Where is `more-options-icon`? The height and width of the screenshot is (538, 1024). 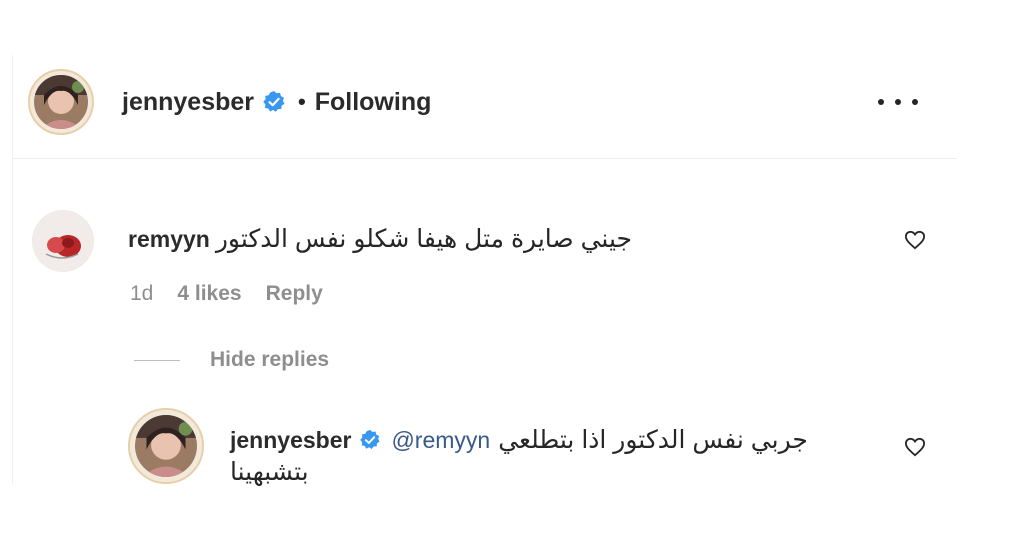
more-options-icon is located at coordinates (898, 102).